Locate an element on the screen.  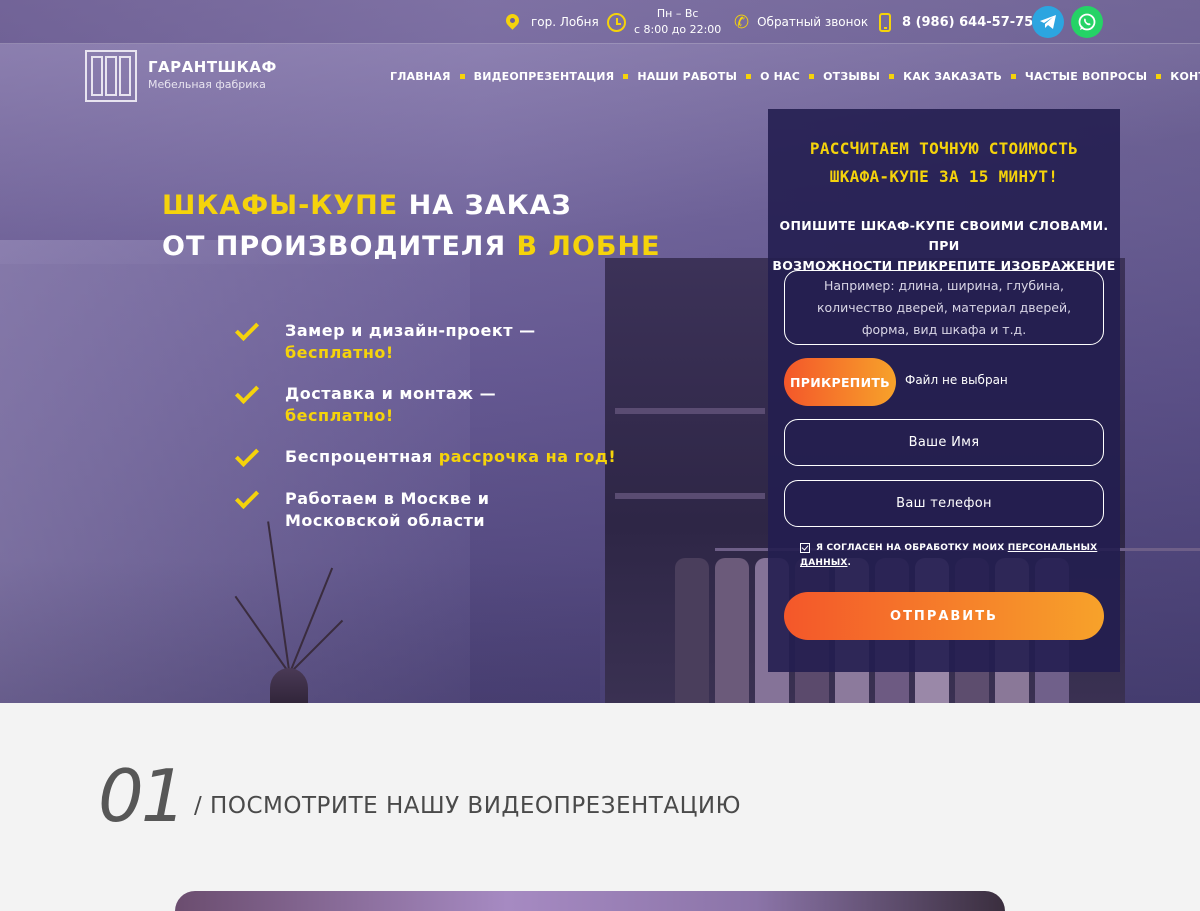
whatsapp-link is located at coordinates (1087, 22).